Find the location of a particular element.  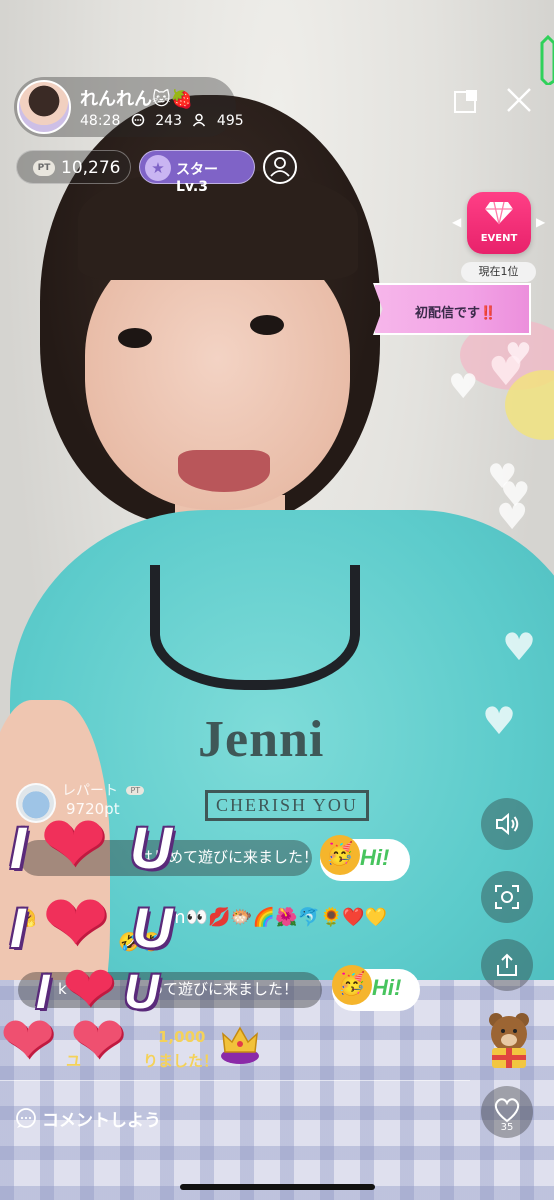

gift-message: りました！ is located at coordinates (181, 1061).